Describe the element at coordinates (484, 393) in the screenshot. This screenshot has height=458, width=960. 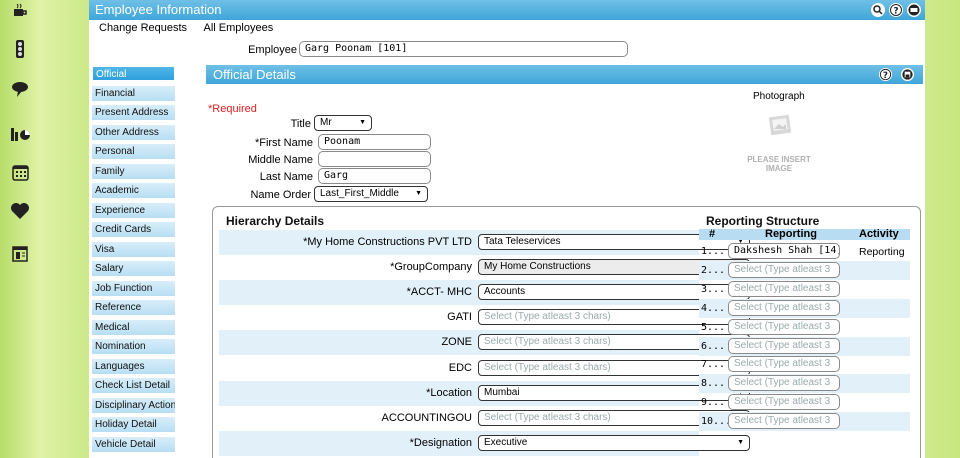
I see `hierarchy-row: *Location Mumbai` at that location.